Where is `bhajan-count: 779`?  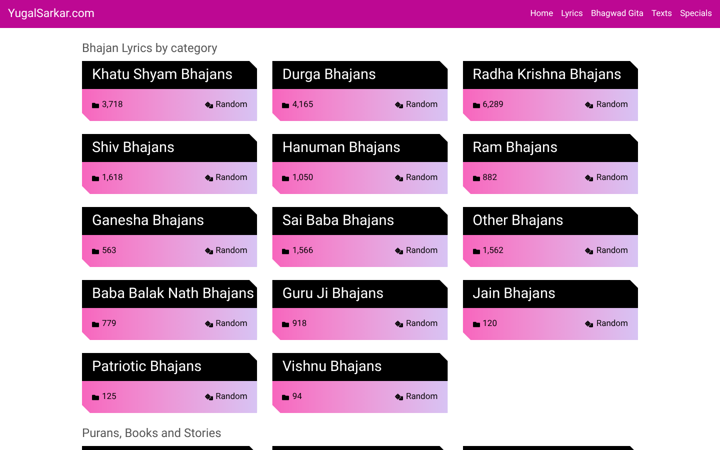
bhajan-count: 779 is located at coordinates (109, 324).